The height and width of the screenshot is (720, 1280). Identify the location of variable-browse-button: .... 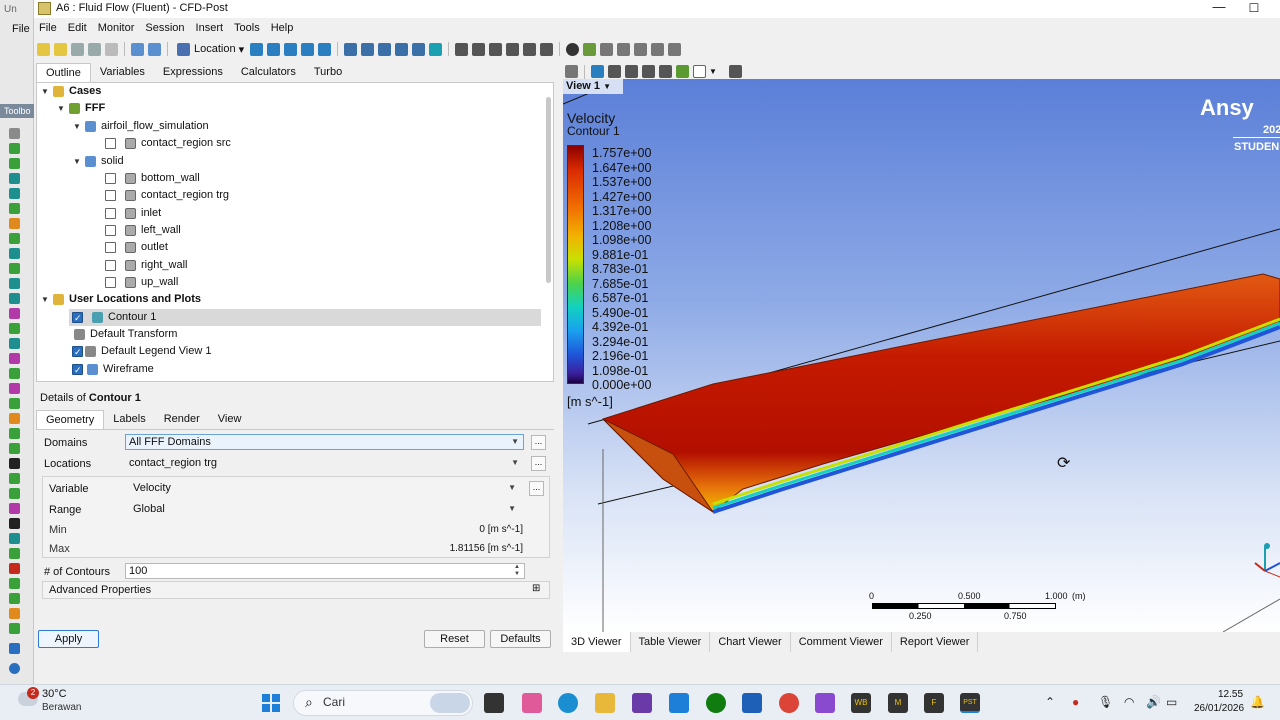
(536, 488).